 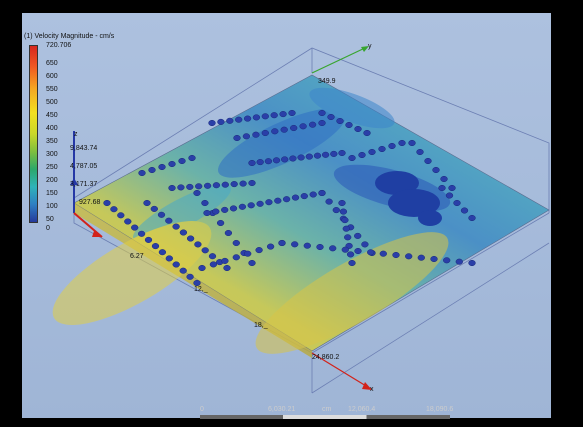 I want to click on scale-label: 0, so click(x=202, y=409).